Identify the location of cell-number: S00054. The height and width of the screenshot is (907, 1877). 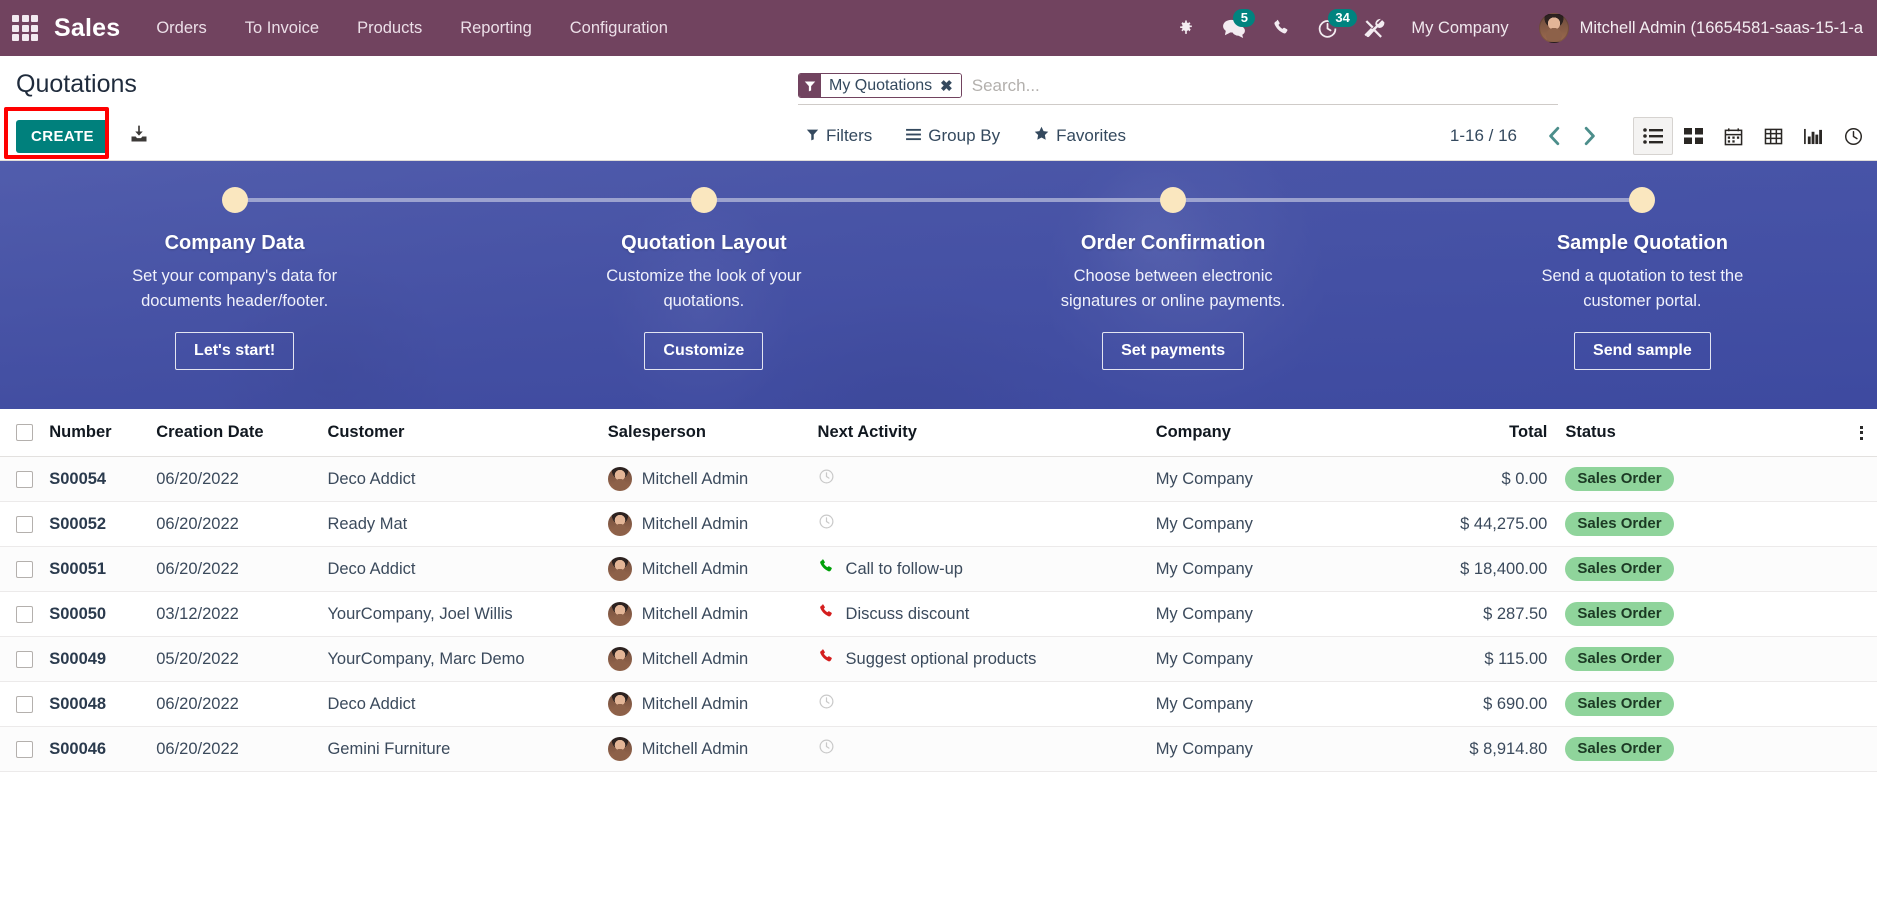
(103, 479).